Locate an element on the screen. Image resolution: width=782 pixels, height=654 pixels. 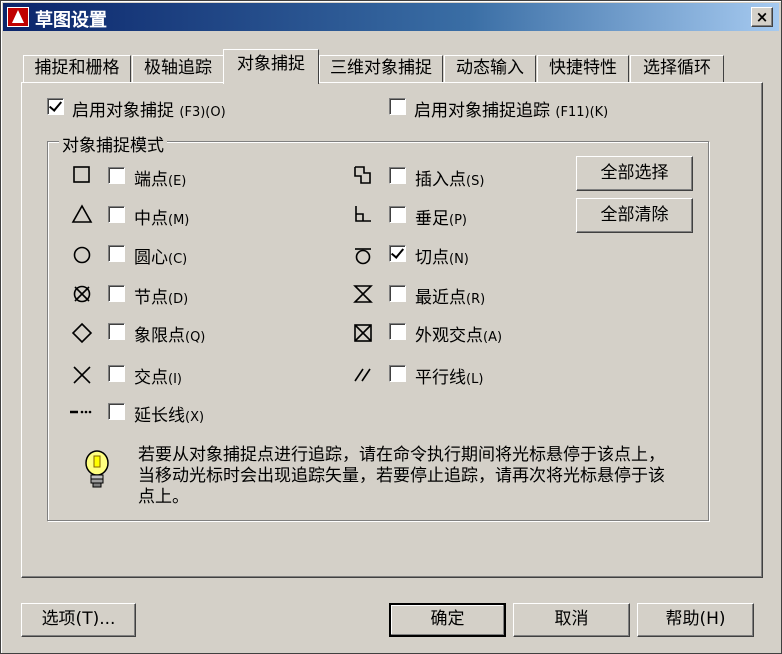
tab-snap-and-grid: 捕捉和栅格 is located at coordinates (77, 69).